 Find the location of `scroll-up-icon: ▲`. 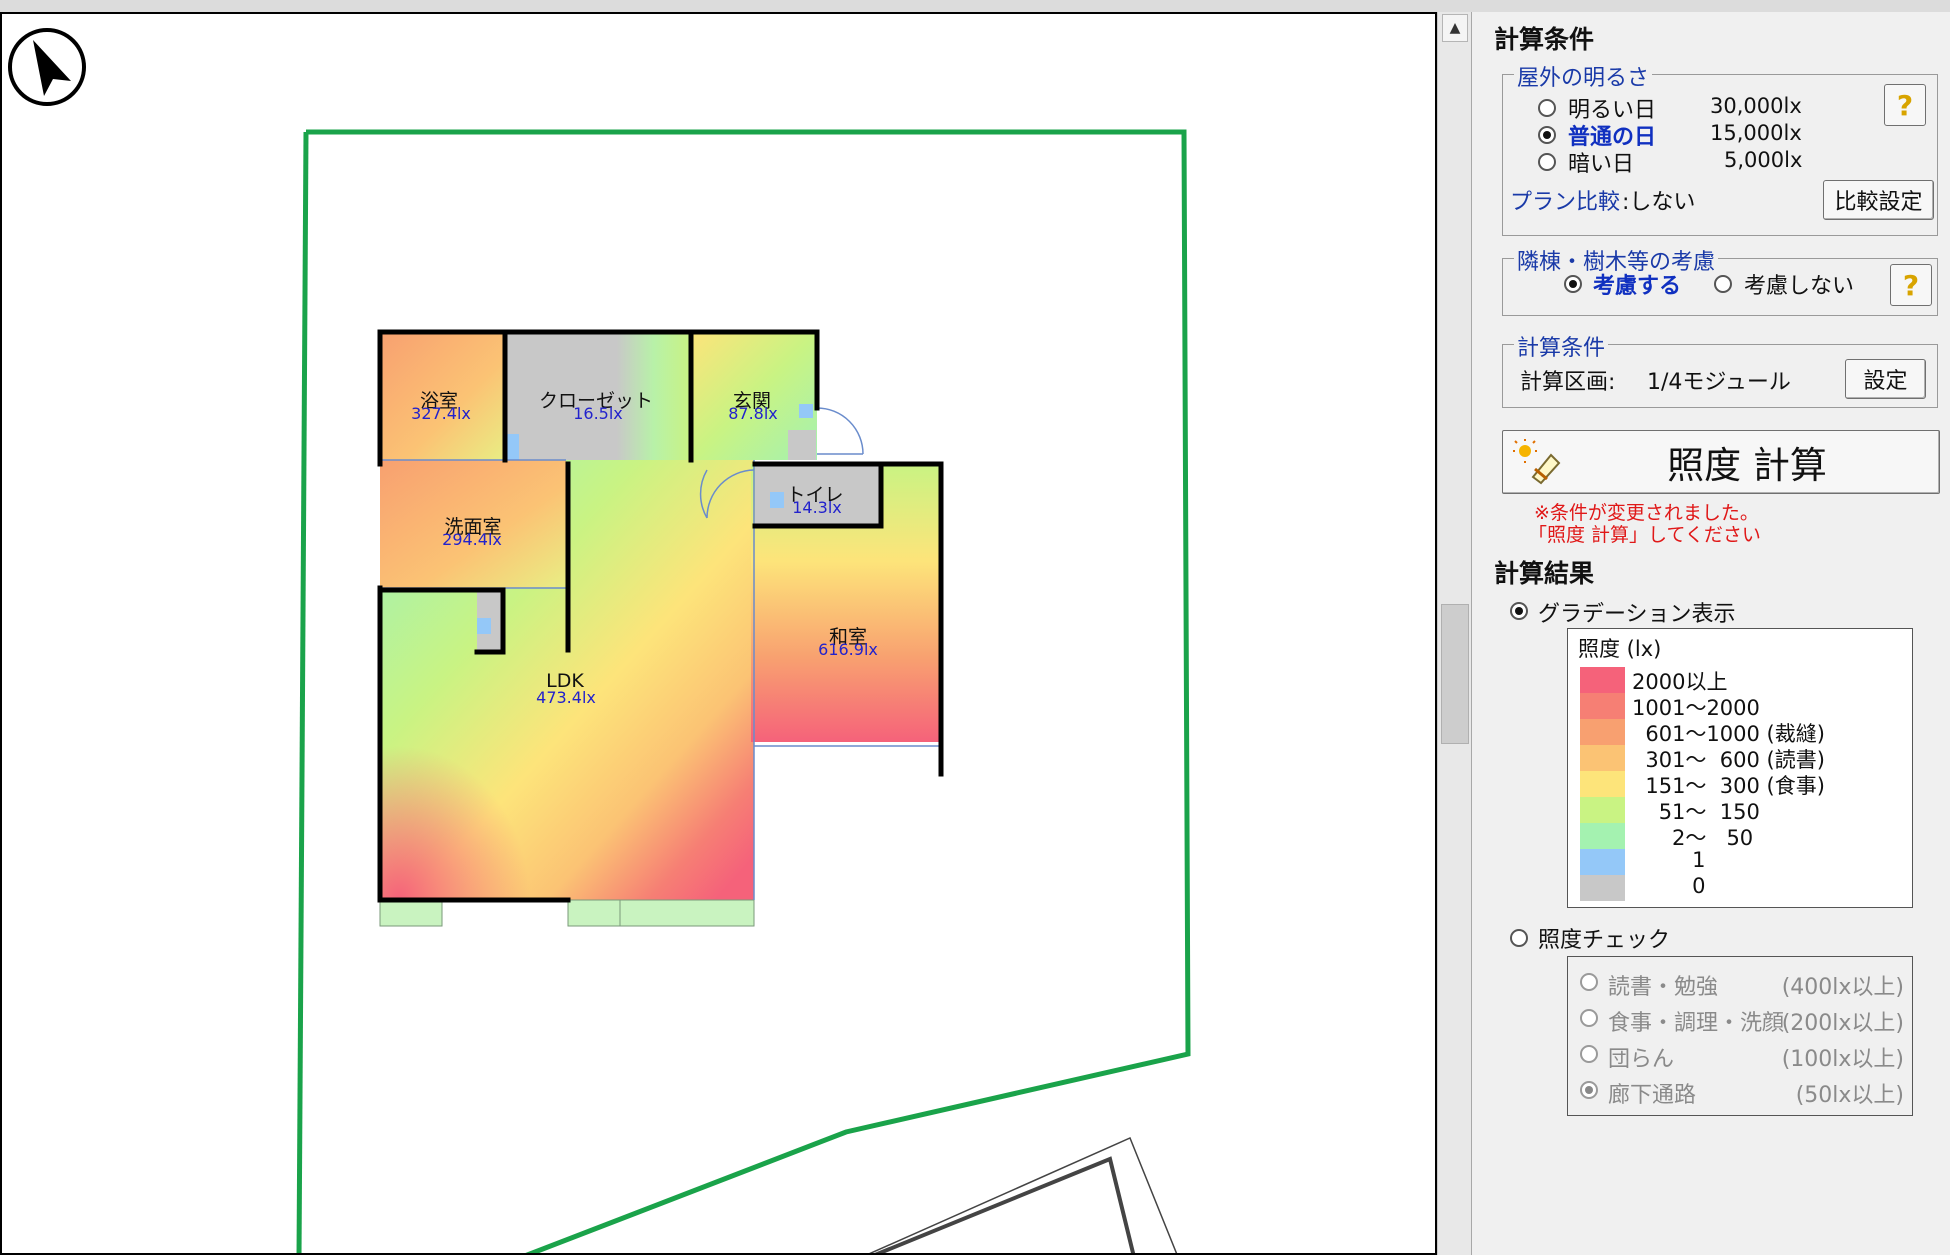

scroll-up-icon: ▲ is located at coordinates (1455, 28).